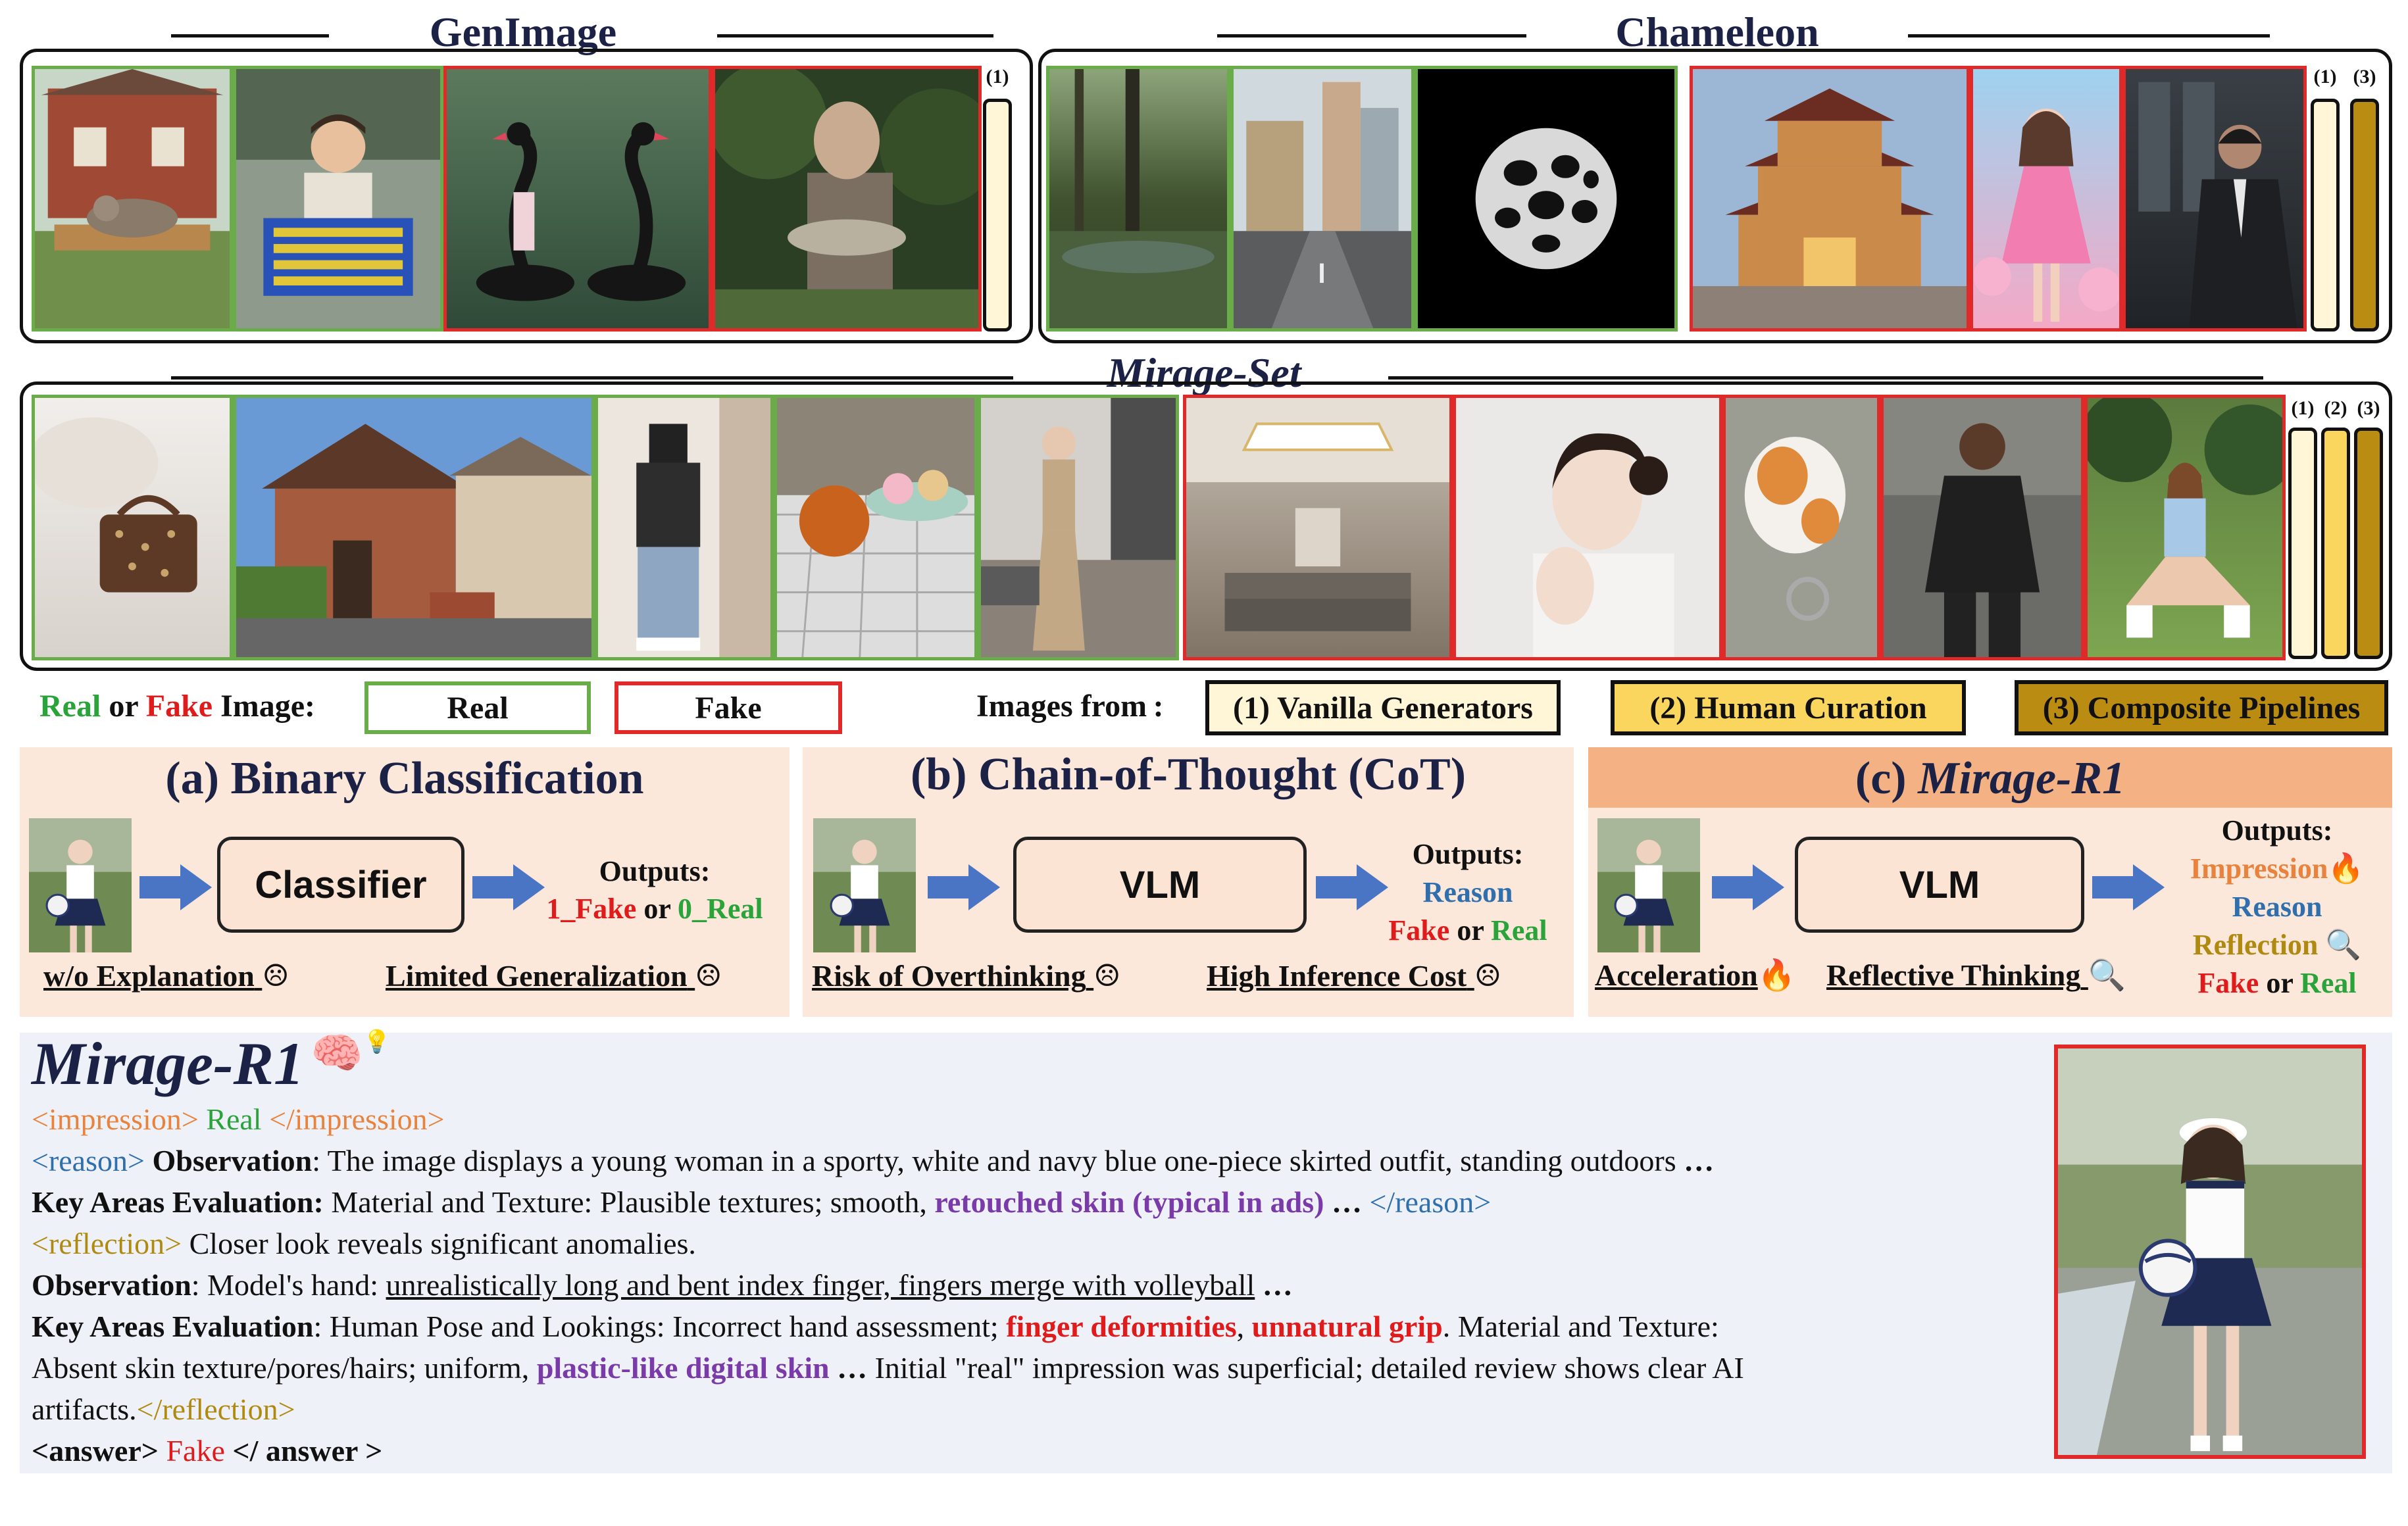 The width and height of the screenshot is (2408, 1526). Describe the element at coordinates (1070, 706) in the screenshot. I see `legend-images-from: Images from :` at that location.